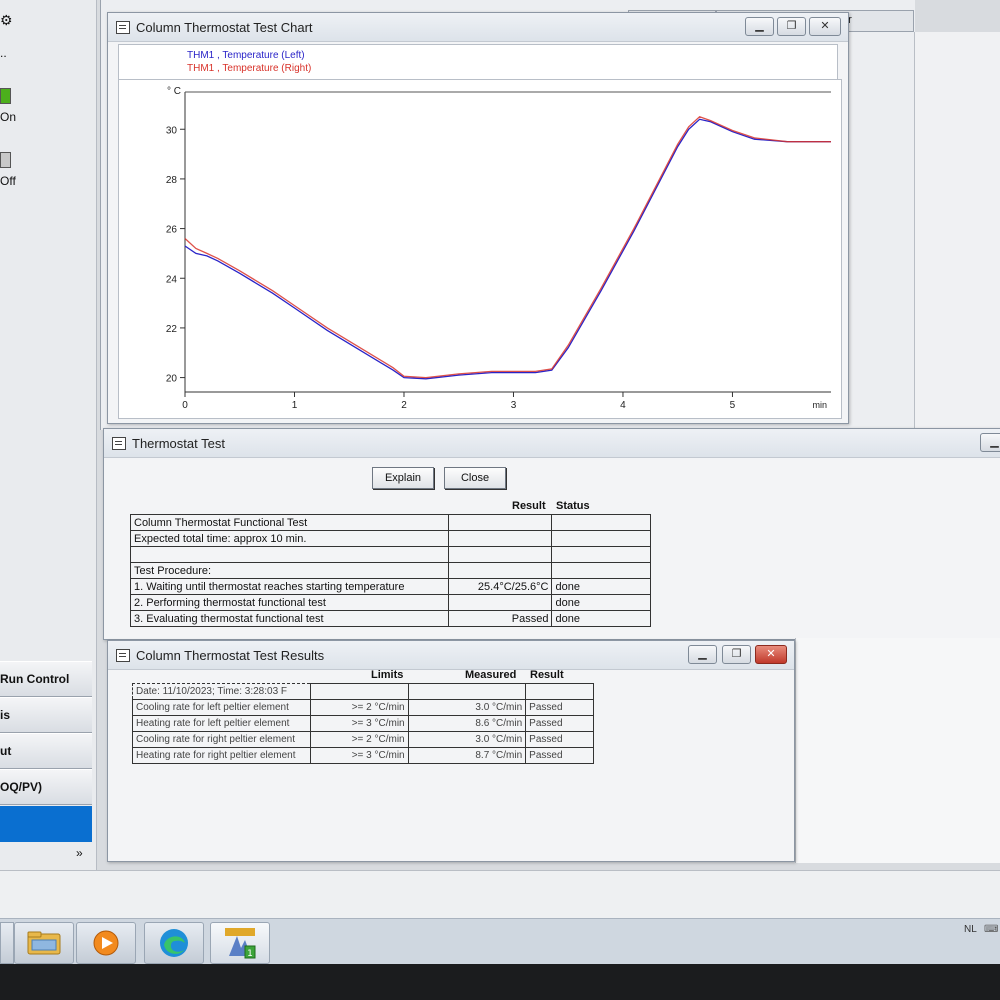  I want to click on header-status: Status, so click(573, 506).